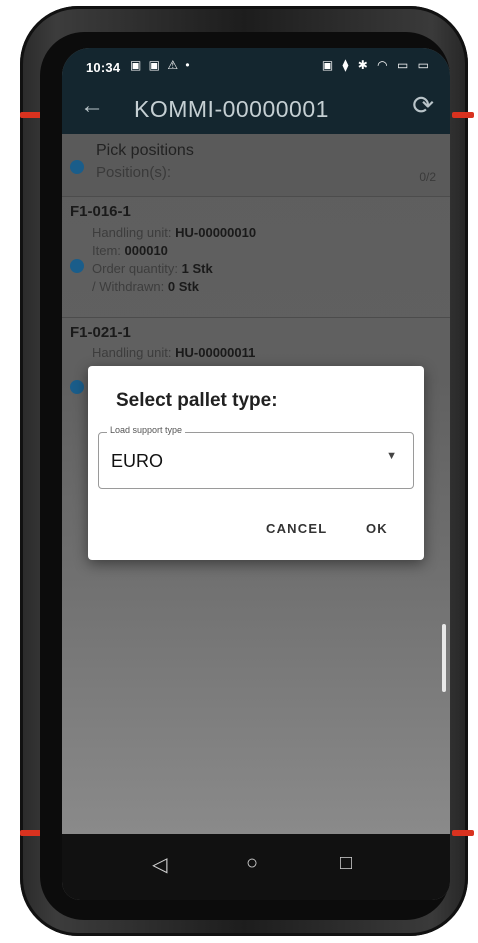 This screenshot has width=478, height=943. I want to click on load-support-type-select: Load support type EURO ▼, so click(256, 457).